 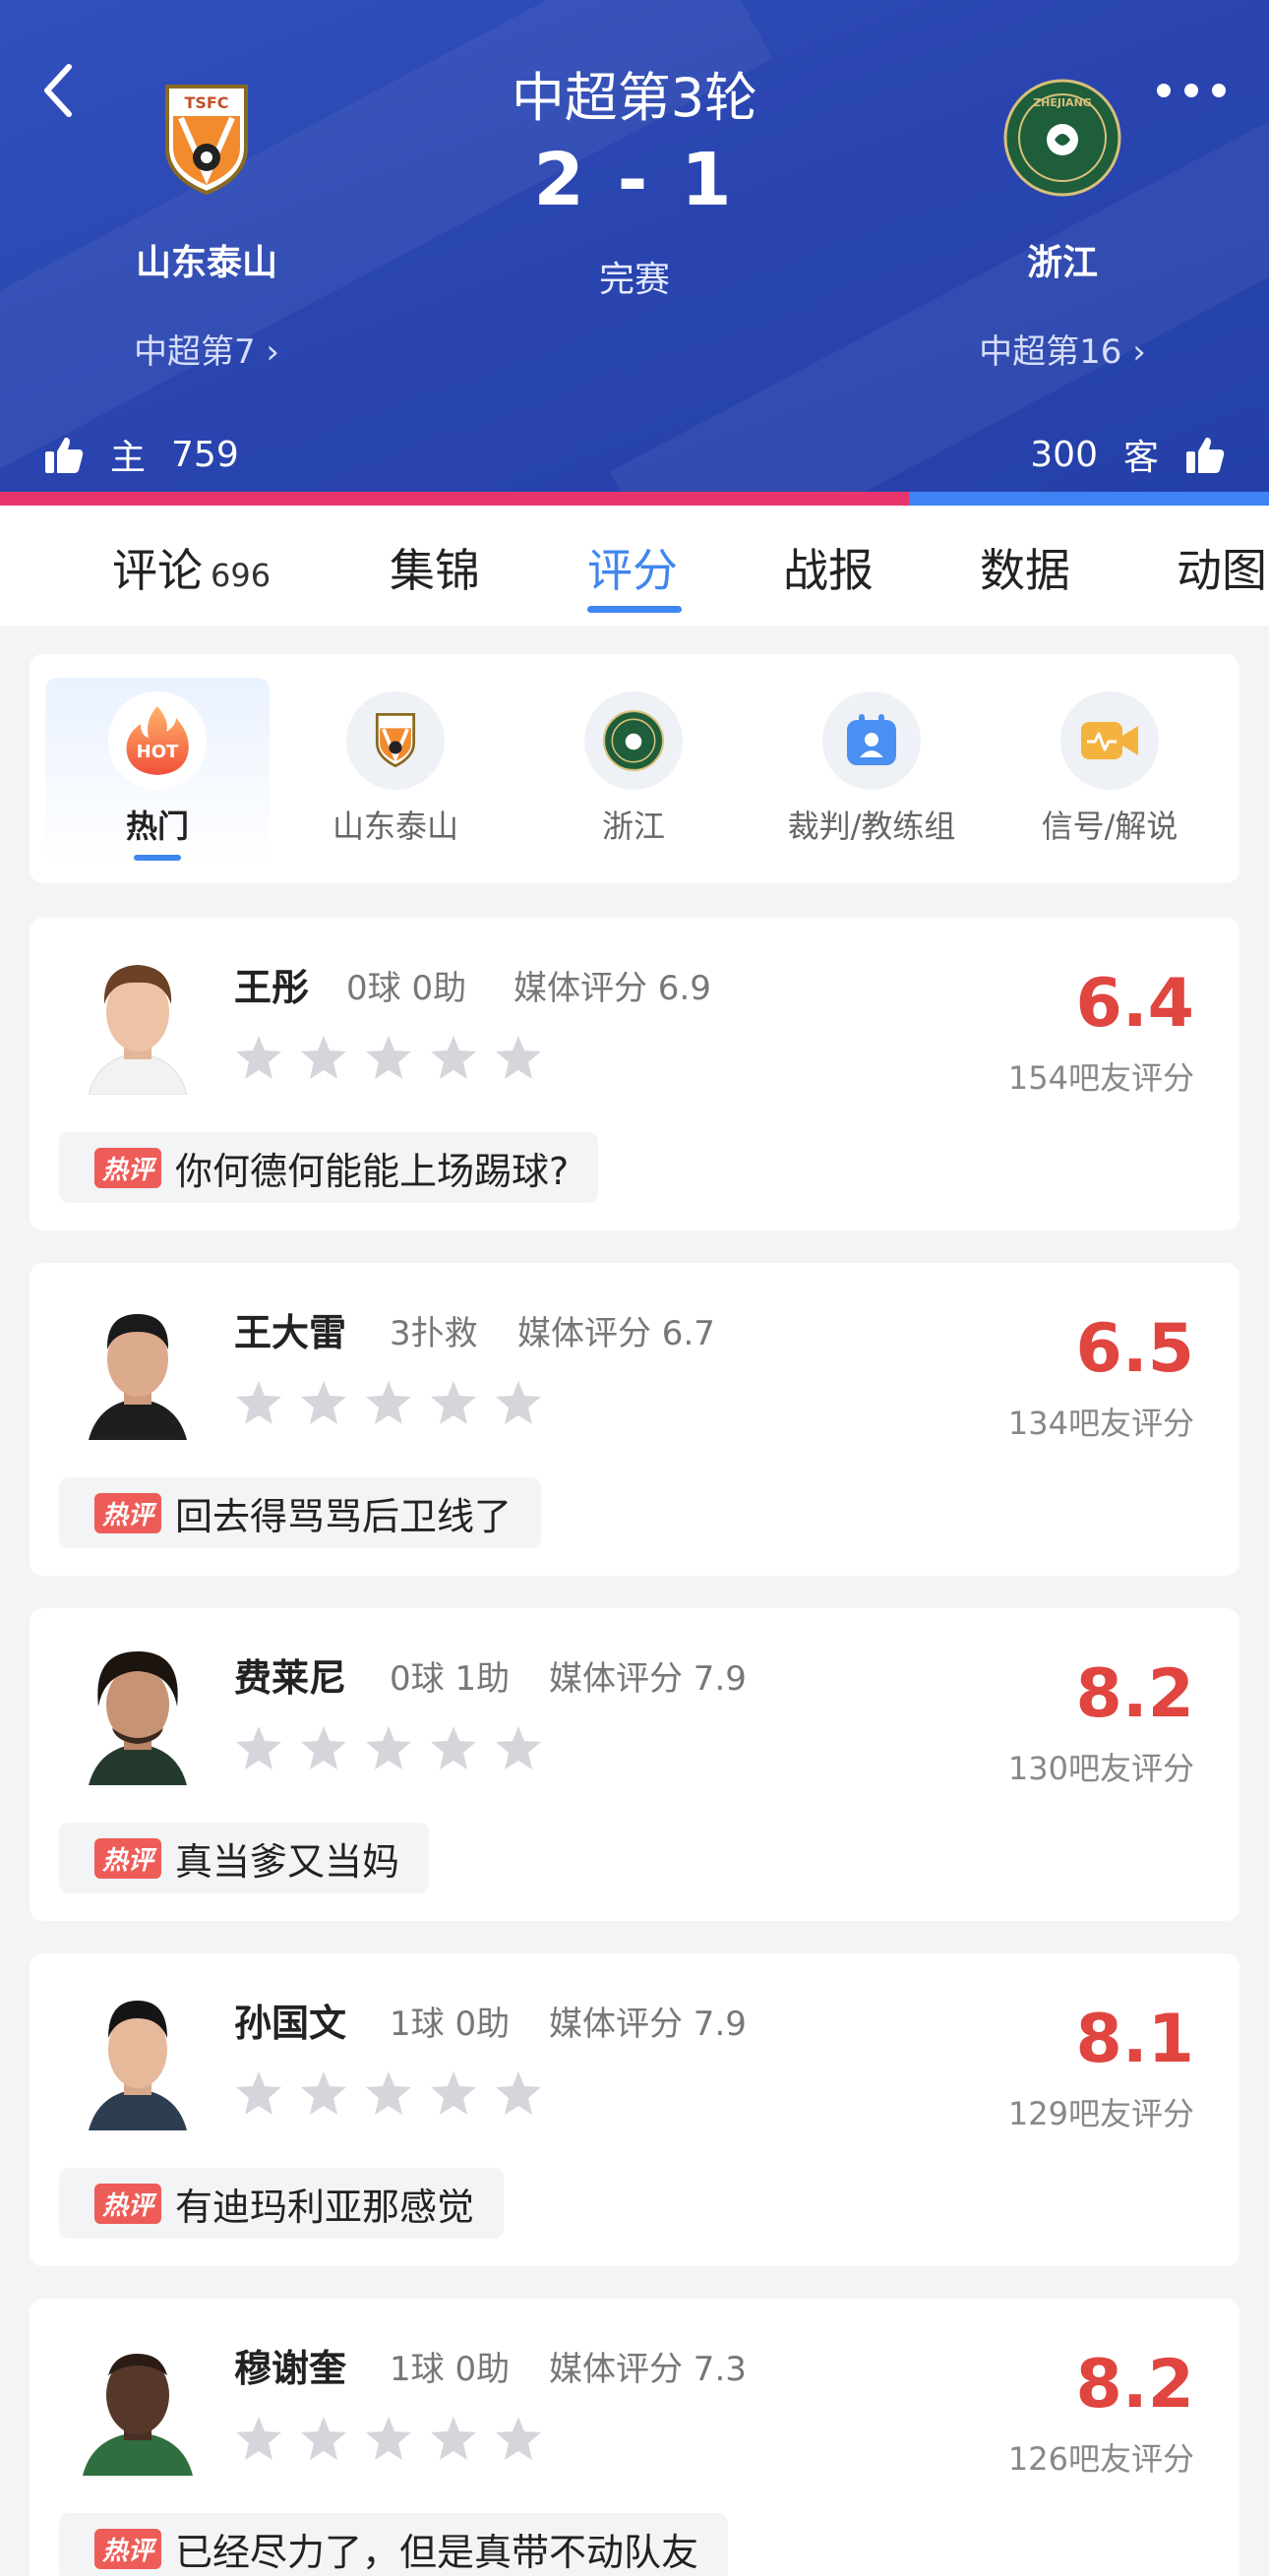 I want to click on fan-rating-score: 6.4, so click(x=1134, y=1004).